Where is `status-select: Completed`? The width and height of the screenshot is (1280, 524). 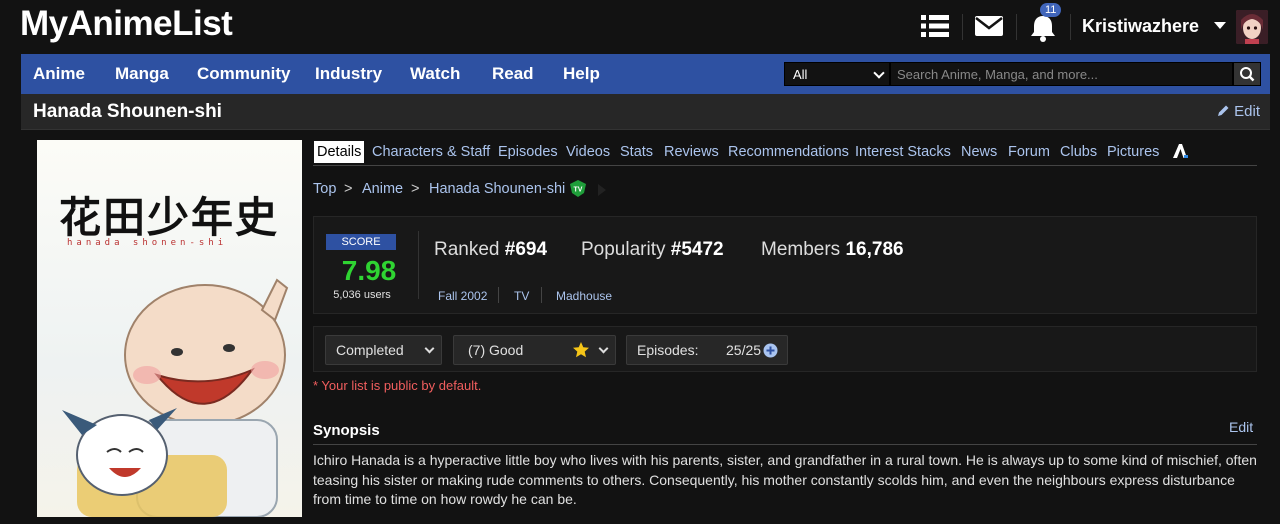
status-select: Completed is located at coordinates (383, 350).